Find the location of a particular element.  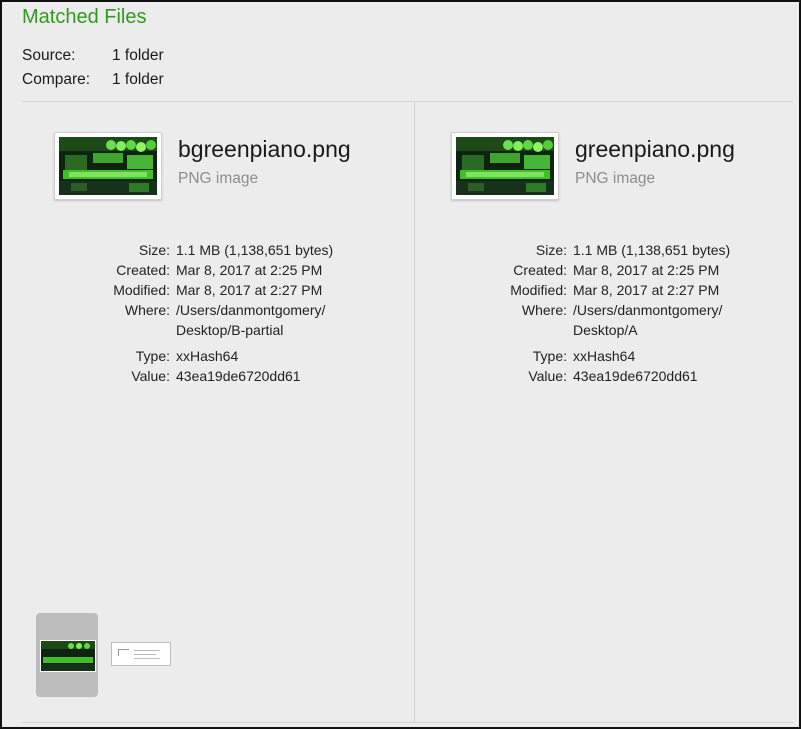

left-file-thumbnail is located at coordinates (108, 166).